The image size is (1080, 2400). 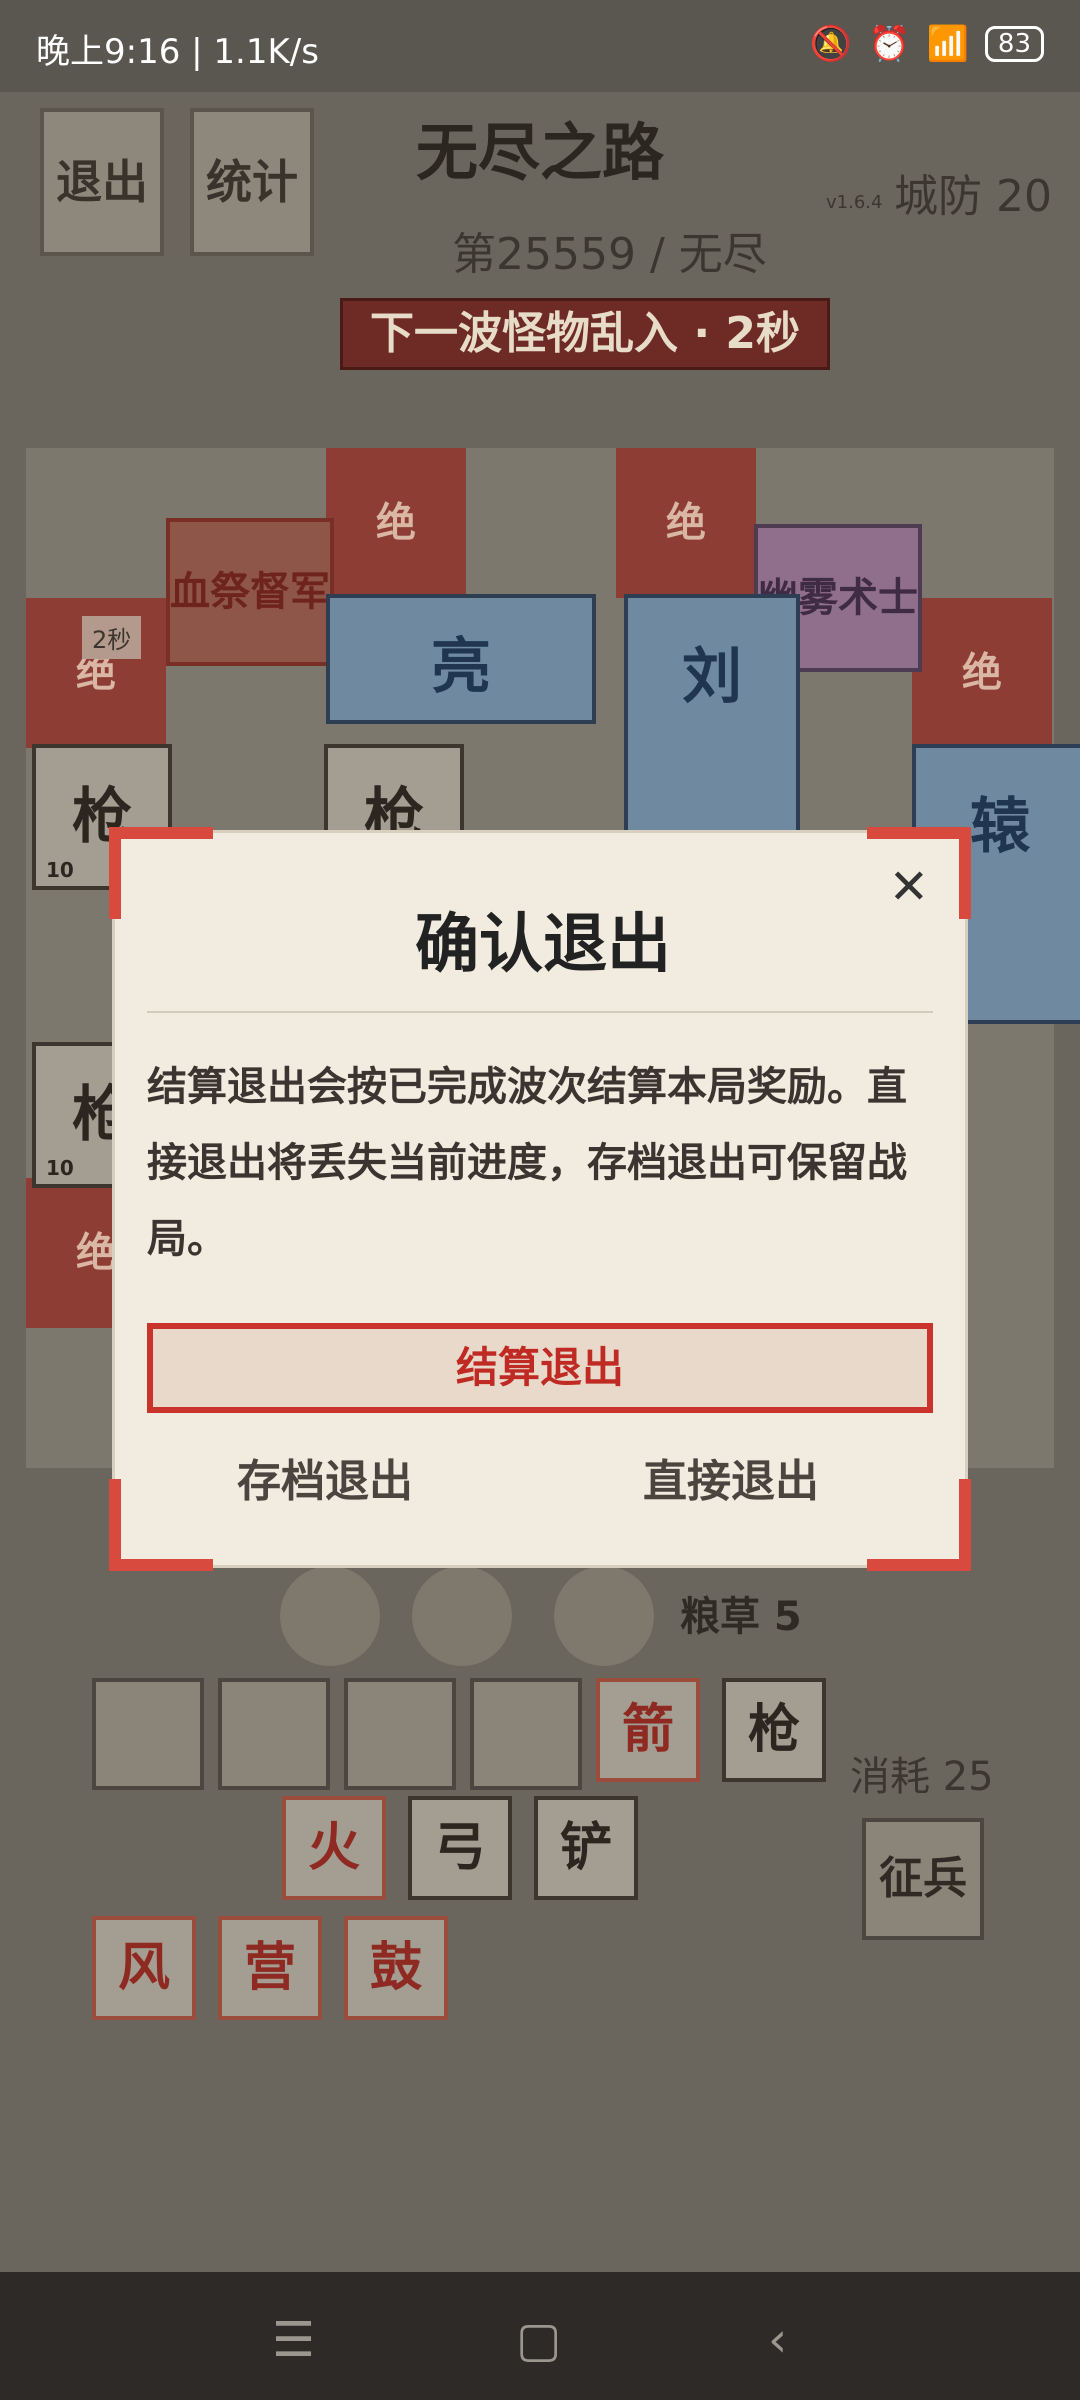 What do you see at coordinates (144, 1968) in the screenshot?
I see `hand-card: 风` at bounding box center [144, 1968].